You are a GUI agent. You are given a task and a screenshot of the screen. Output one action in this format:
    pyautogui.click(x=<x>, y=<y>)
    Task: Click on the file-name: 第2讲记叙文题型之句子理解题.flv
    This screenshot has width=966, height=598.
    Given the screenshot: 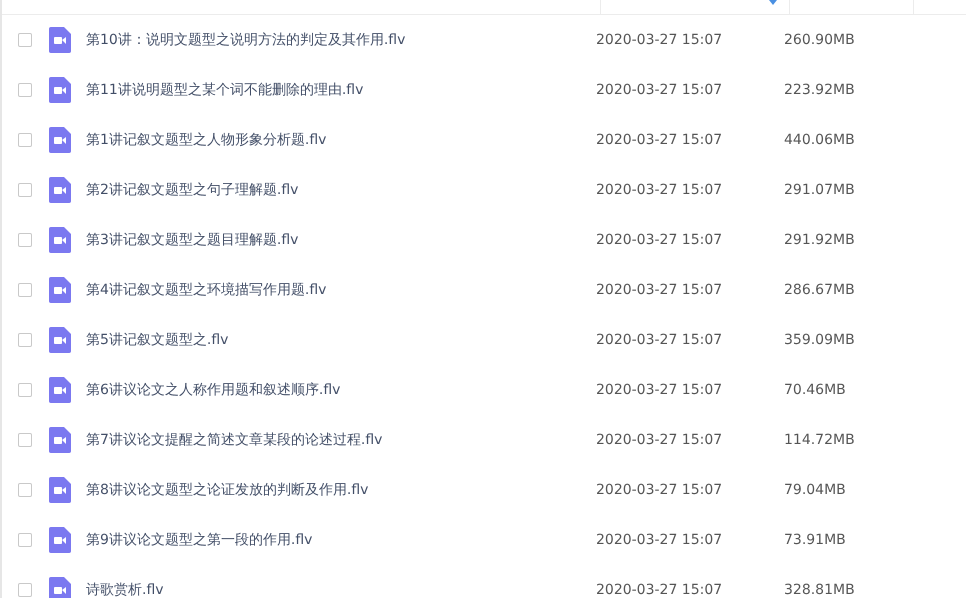 What is the action you would take?
    pyautogui.click(x=341, y=190)
    